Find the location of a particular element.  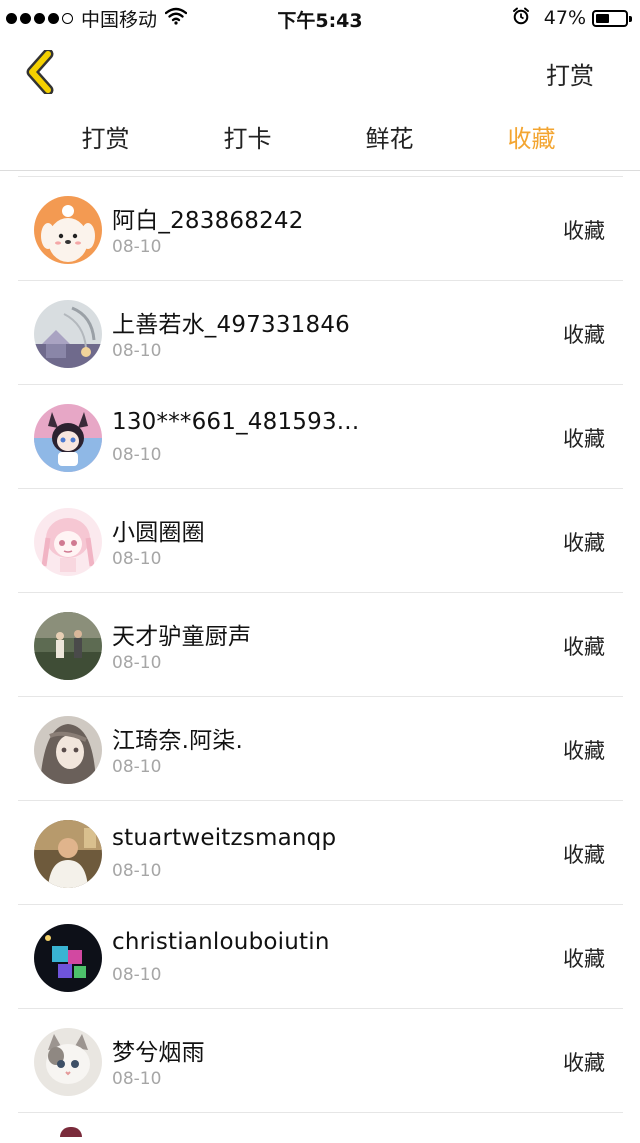

tab-reward: 打赏 is located at coordinates (105, 139).